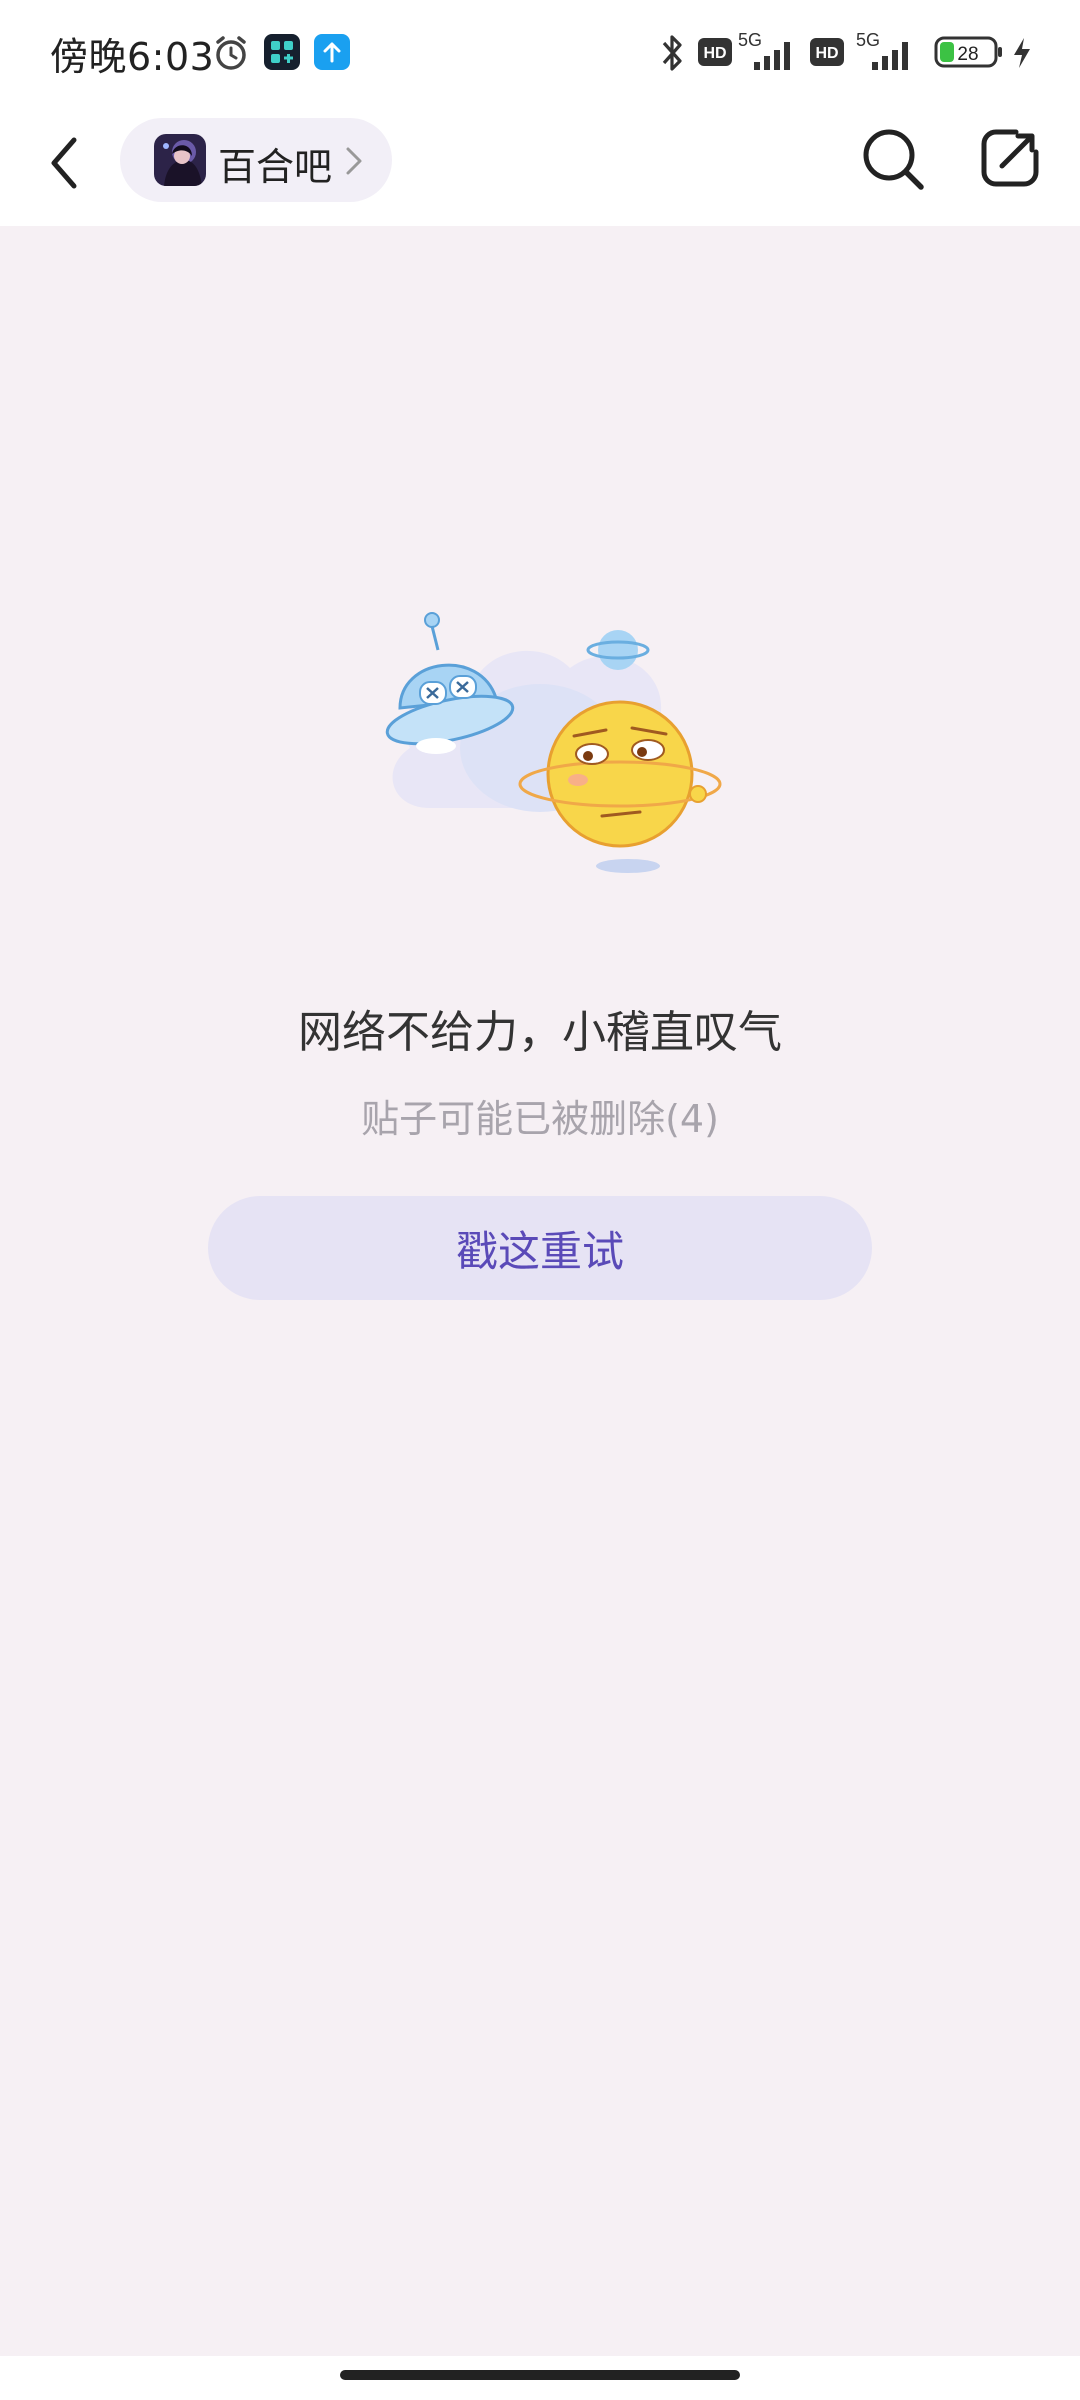  I want to click on svg-text: 28, so click(967, 54).